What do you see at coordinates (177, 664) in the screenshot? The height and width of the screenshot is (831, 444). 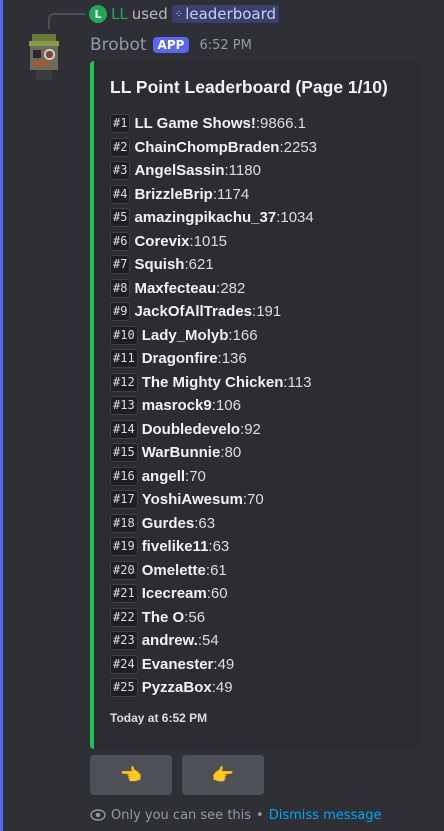 I see `player-name: Evanester` at bounding box center [177, 664].